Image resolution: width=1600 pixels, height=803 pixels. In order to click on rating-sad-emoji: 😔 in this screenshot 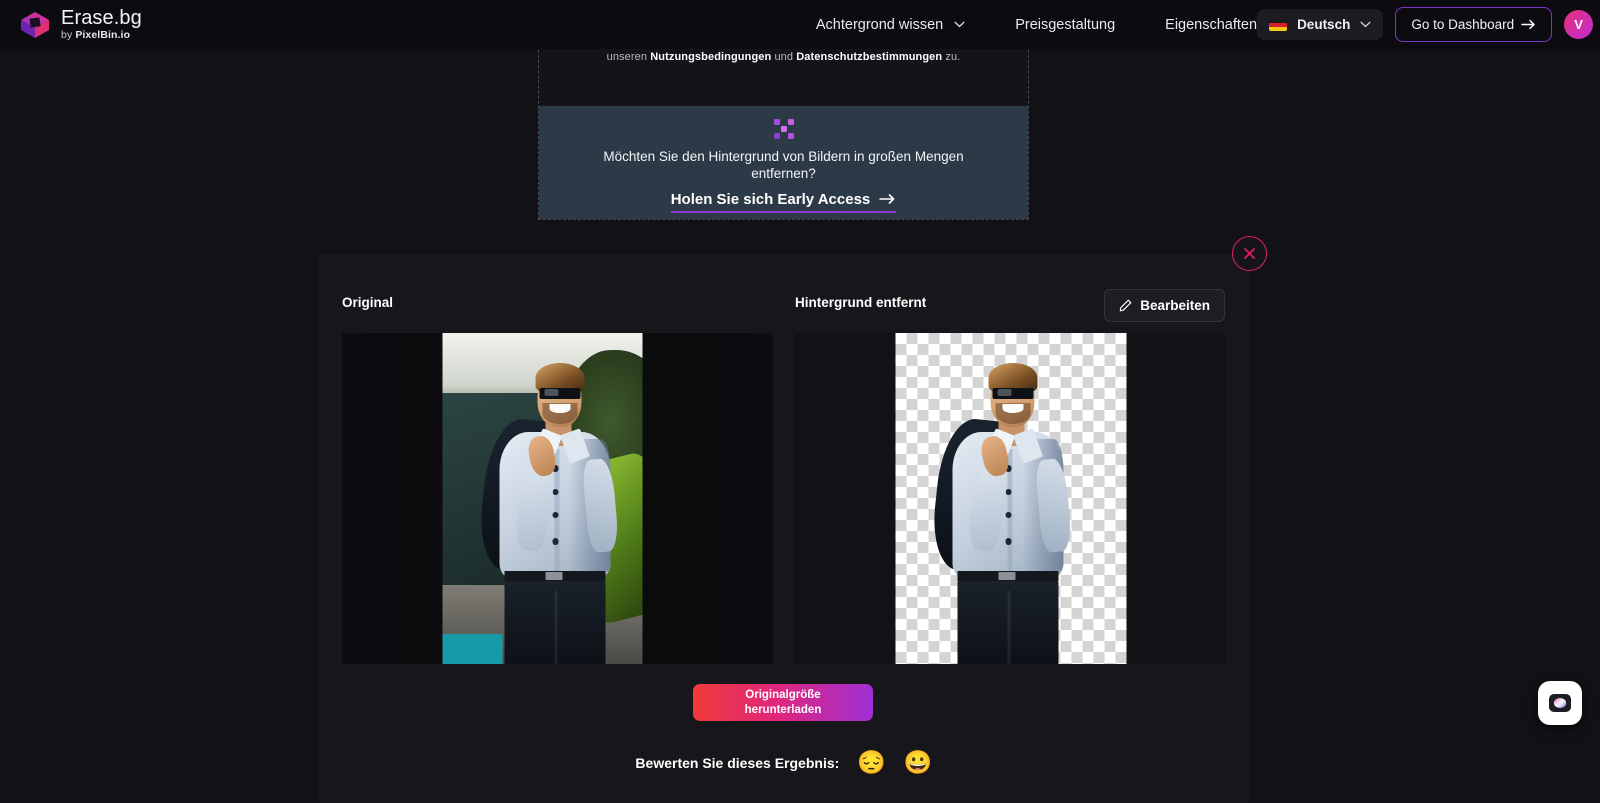, I will do `click(871, 762)`.